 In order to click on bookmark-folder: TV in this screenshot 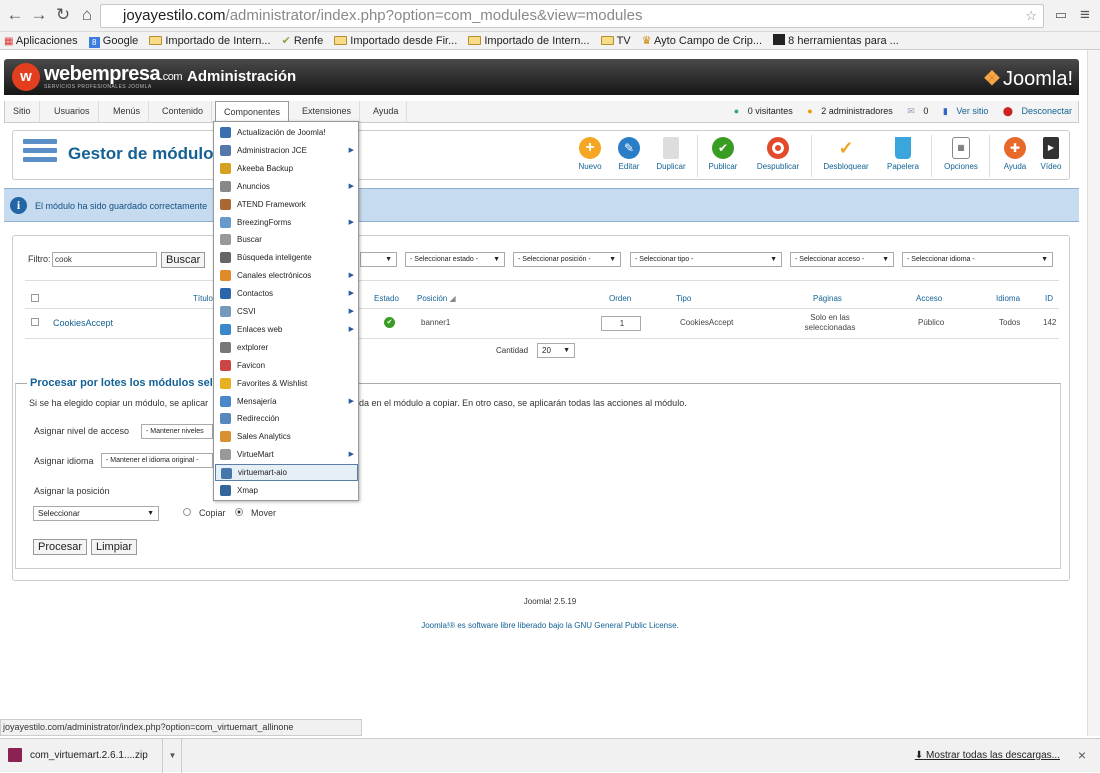, I will do `click(615, 41)`.